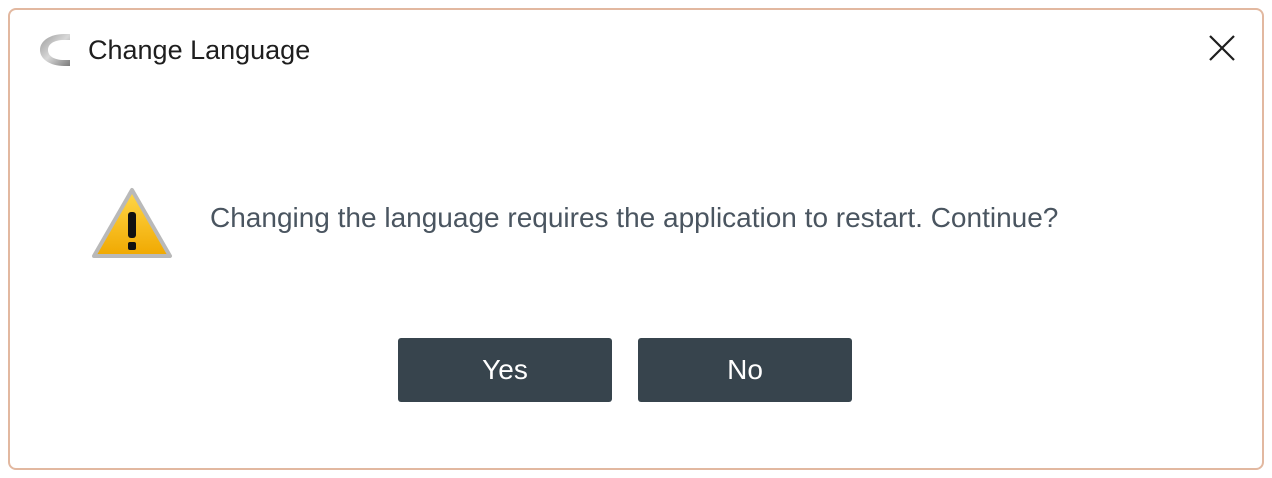 The image size is (1272, 478). What do you see at coordinates (745, 370) in the screenshot?
I see `no-button: No` at bounding box center [745, 370].